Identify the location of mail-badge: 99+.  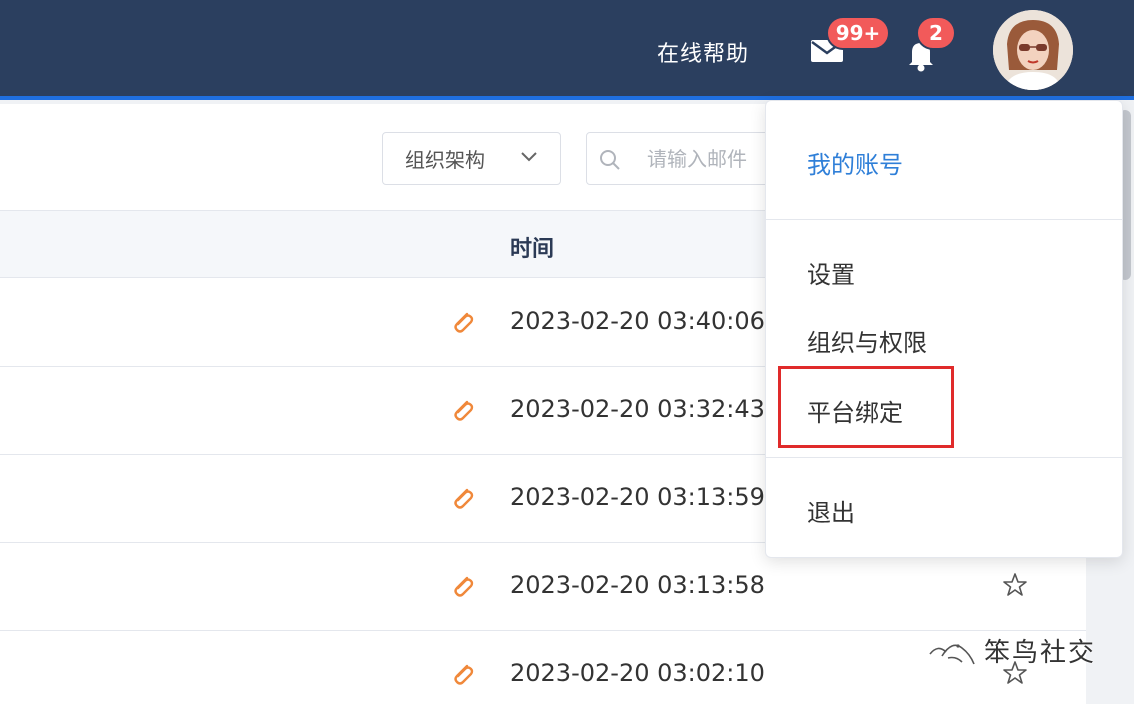
(858, 33).